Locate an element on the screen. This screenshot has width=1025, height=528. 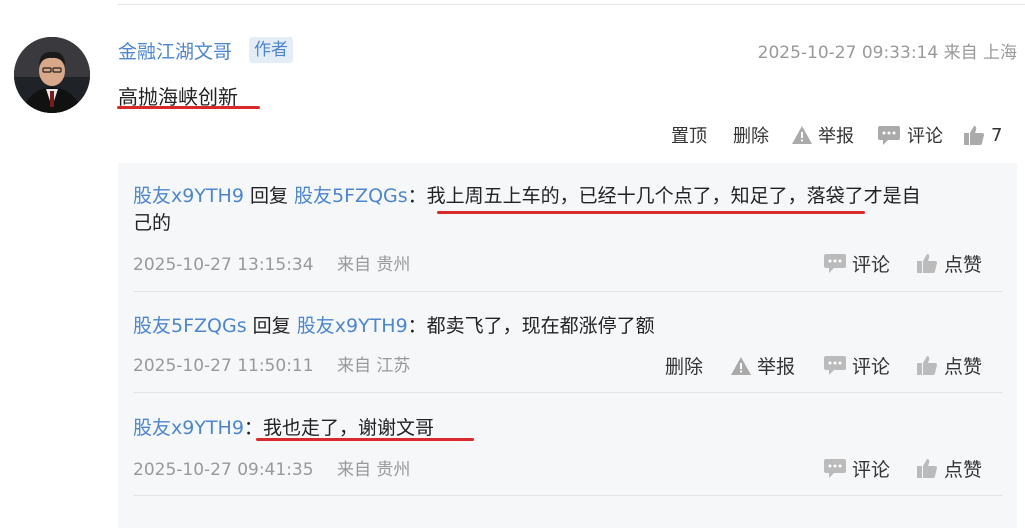
reply-2-report-button: 举报 is located at coordinates (762, 365).